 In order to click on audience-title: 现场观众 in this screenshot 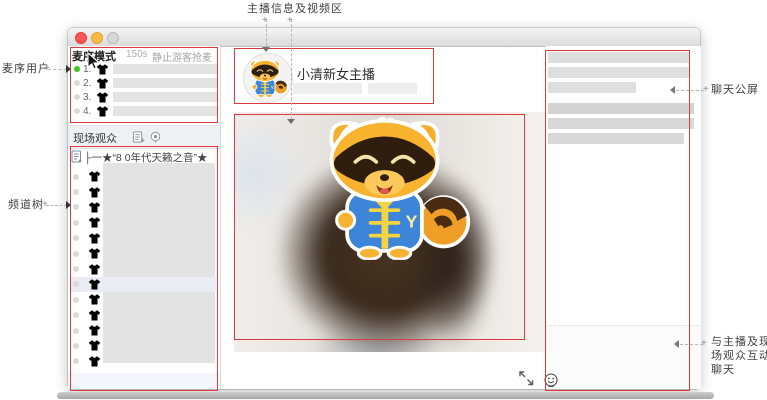, I will do `click(95, 139)`.